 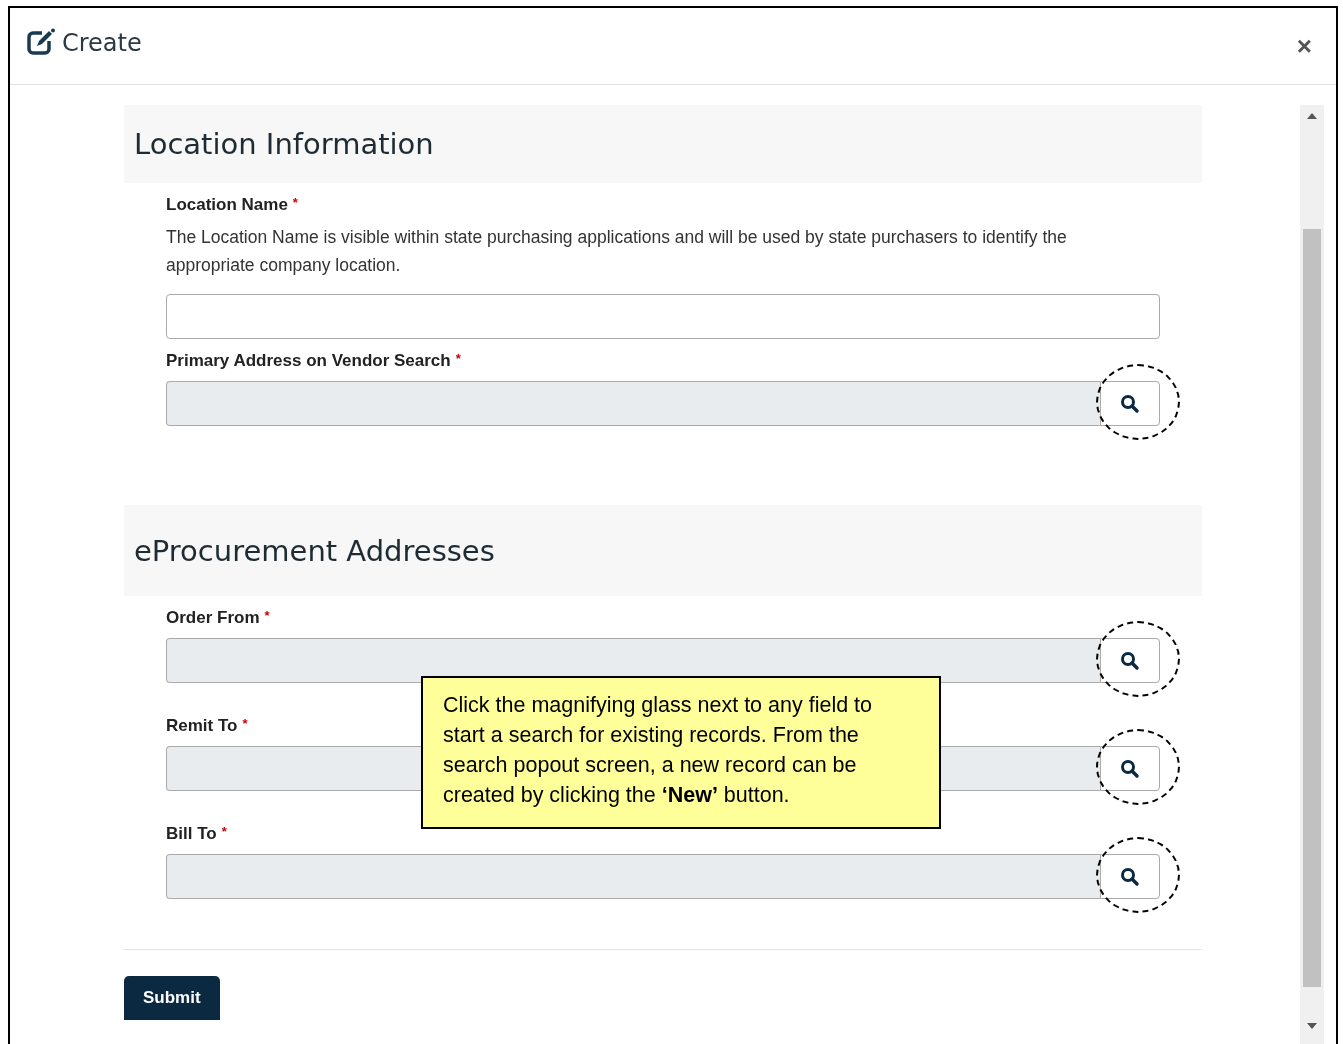 I want to click on field-label: Primary Address on Vendor Search, so click(x=308, y=361).